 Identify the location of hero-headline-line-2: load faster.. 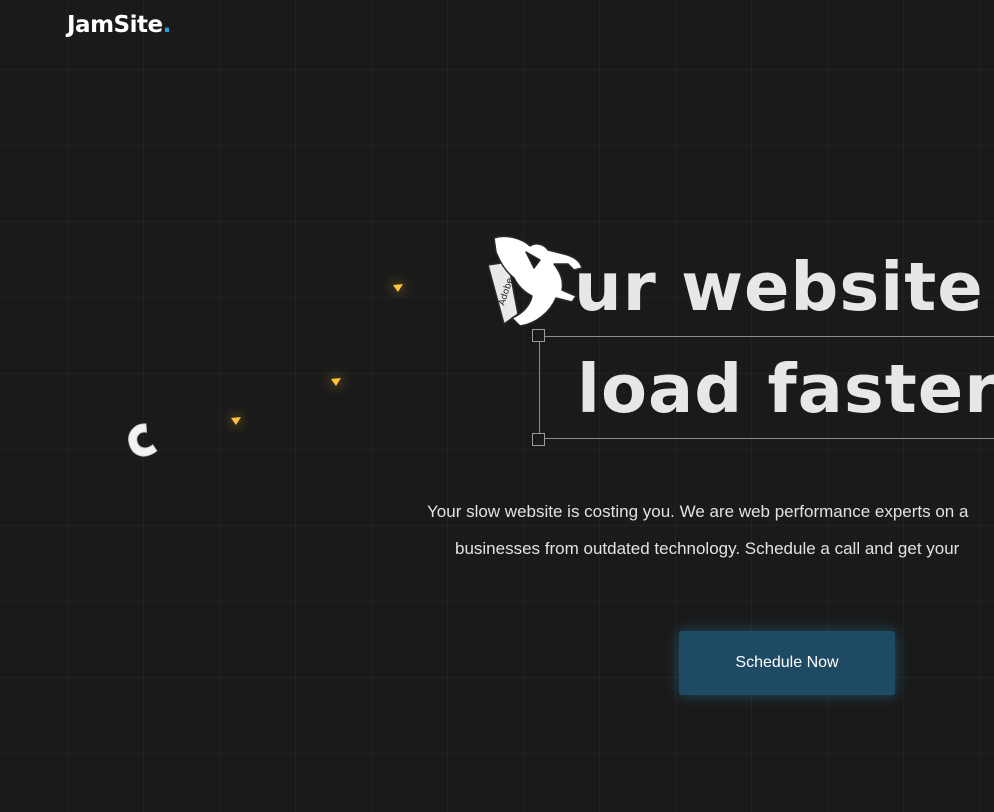
(785, 389).